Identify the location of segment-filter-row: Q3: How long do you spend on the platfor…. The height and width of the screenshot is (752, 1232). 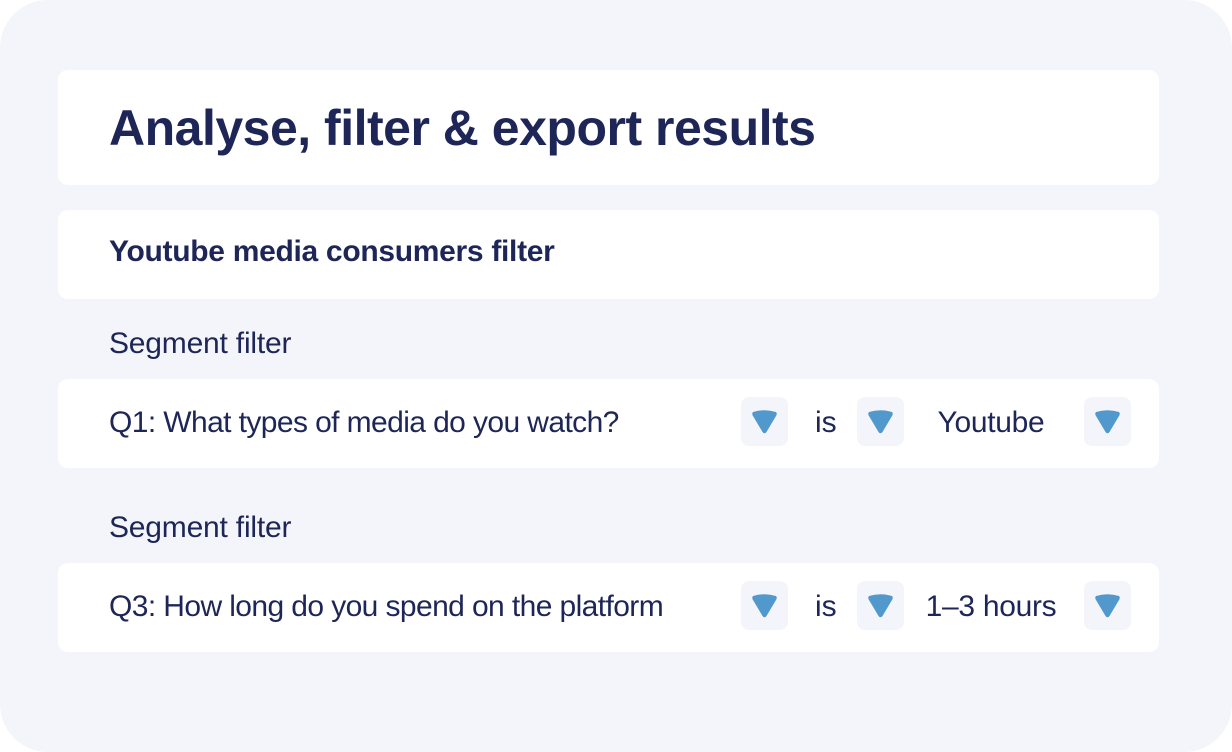
(608, 607).